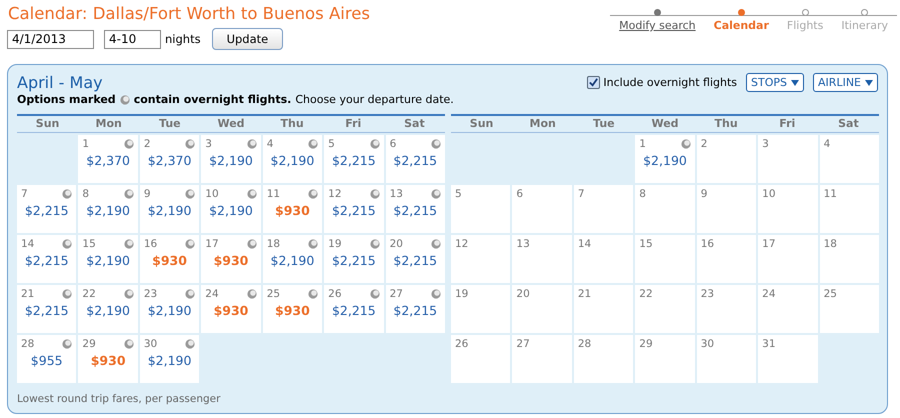 The width and height of the screenshot is (900, 418). What do you see at coordinates (50, 39) in the screenshot?
I see `date-field: 4/1/2013` at bounding box center [50, 39].